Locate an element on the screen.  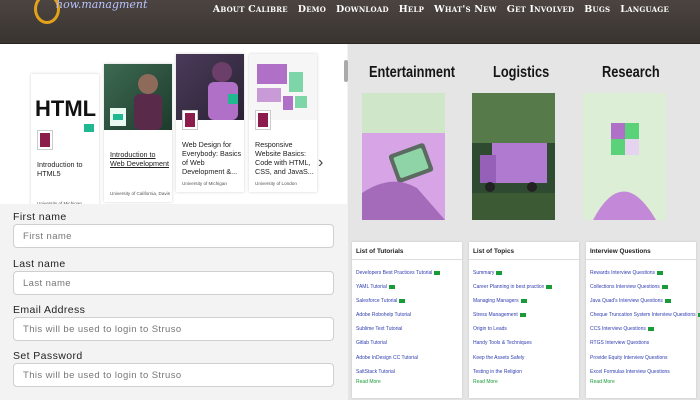
list-item: Excel Formulas Interview Questions is located at coordinates (641, 372).